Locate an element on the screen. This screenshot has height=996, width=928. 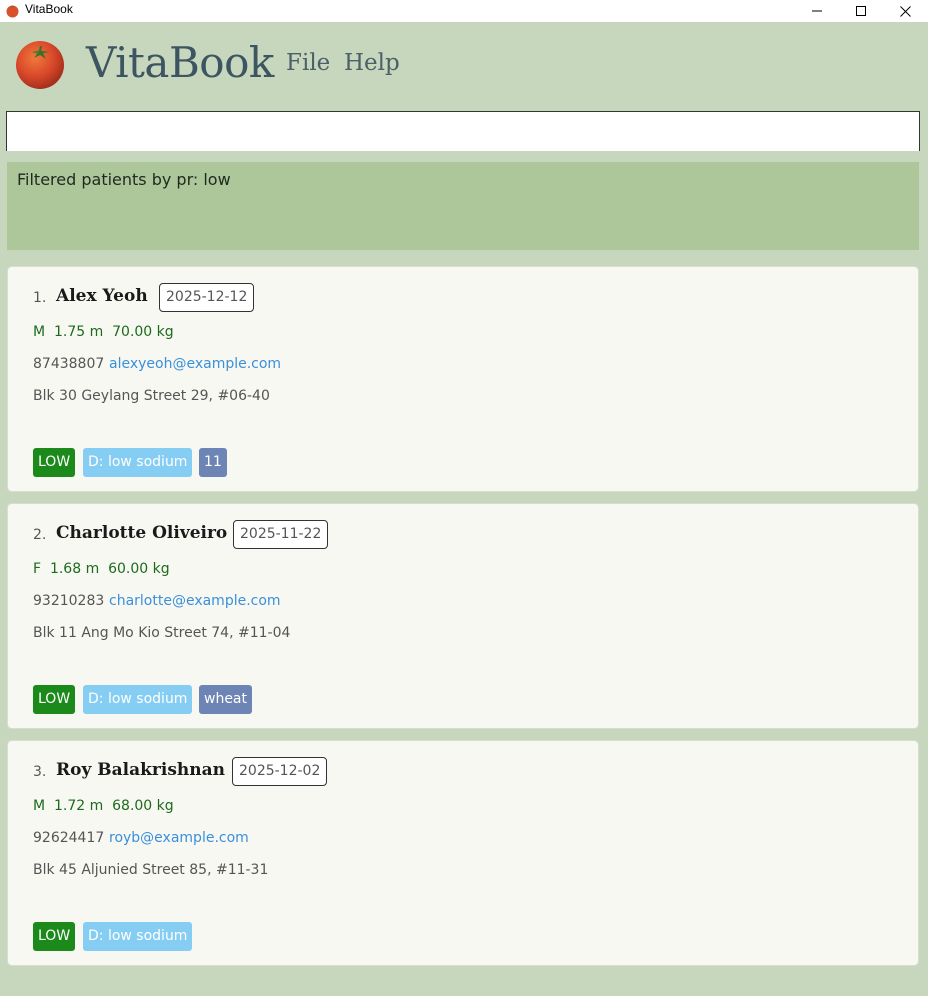
menu-help: Help is located at coordinates (372, 63).